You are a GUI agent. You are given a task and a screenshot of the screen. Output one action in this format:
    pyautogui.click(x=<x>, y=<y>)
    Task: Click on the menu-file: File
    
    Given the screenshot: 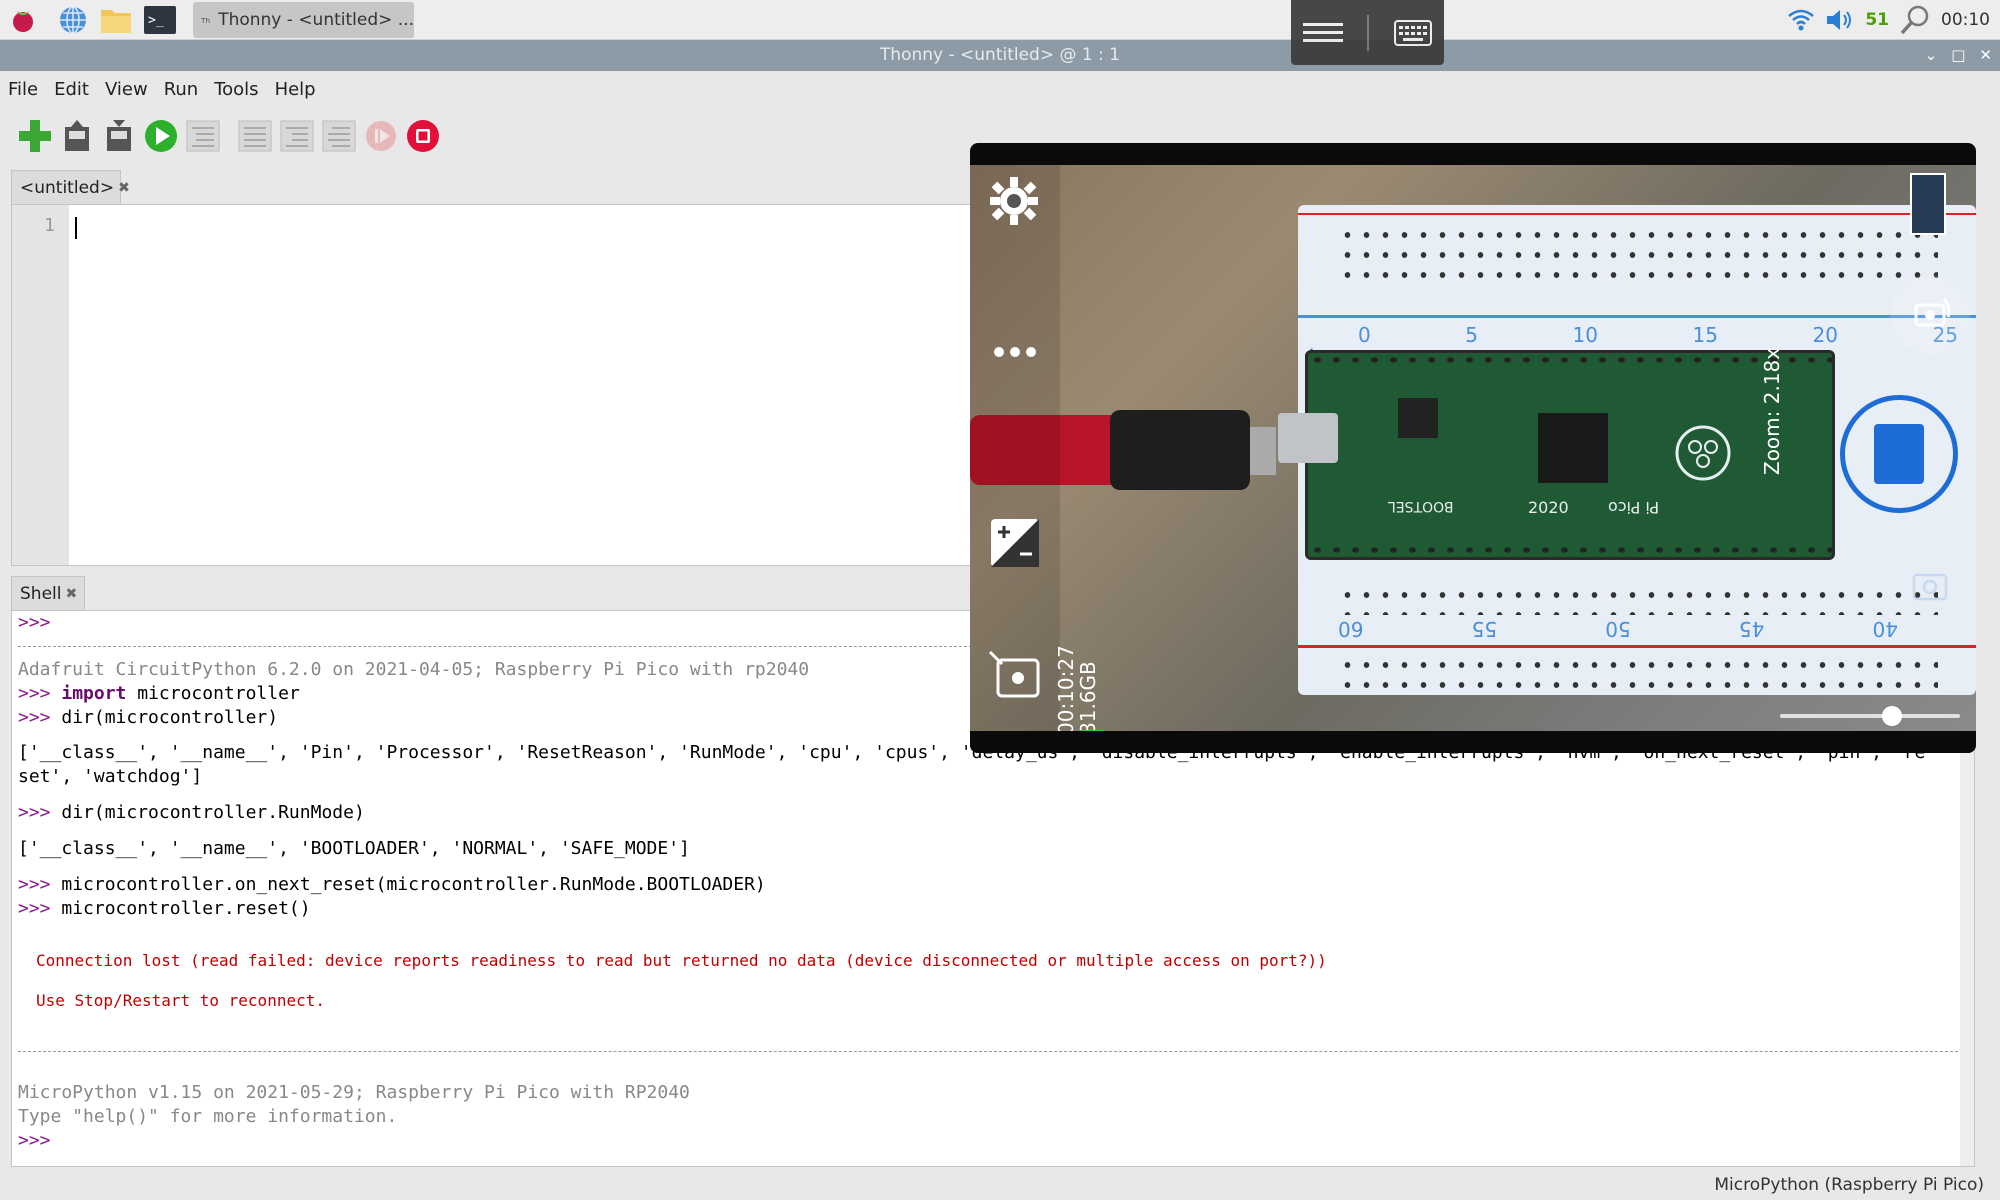 What is the action you would take?
    pyautogui.click(x=23, y=89)
    